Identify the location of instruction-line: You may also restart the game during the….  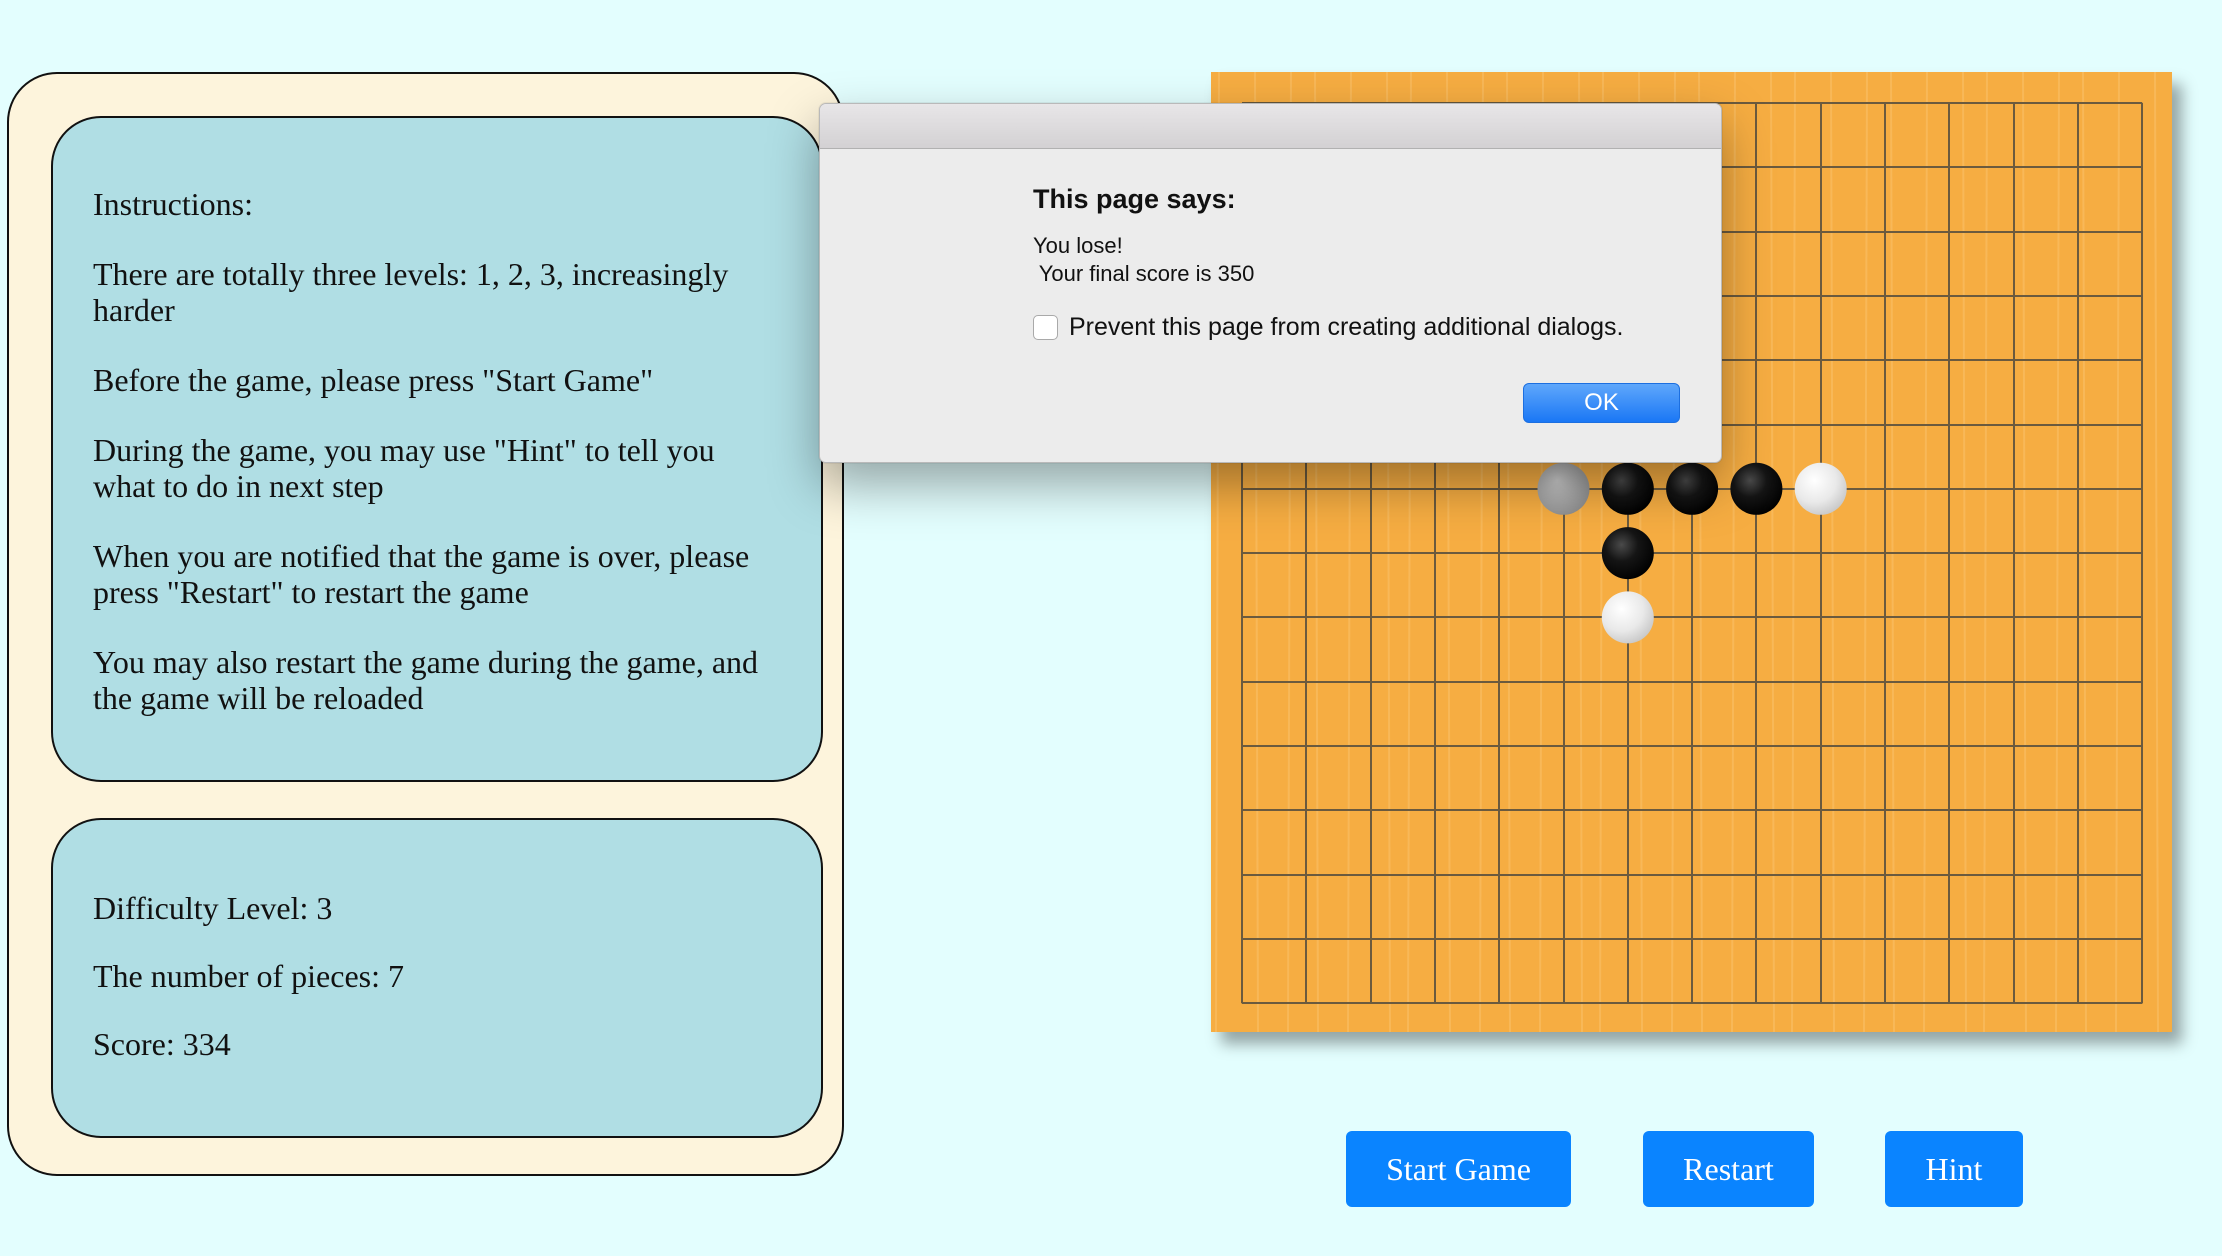
(426, 680).